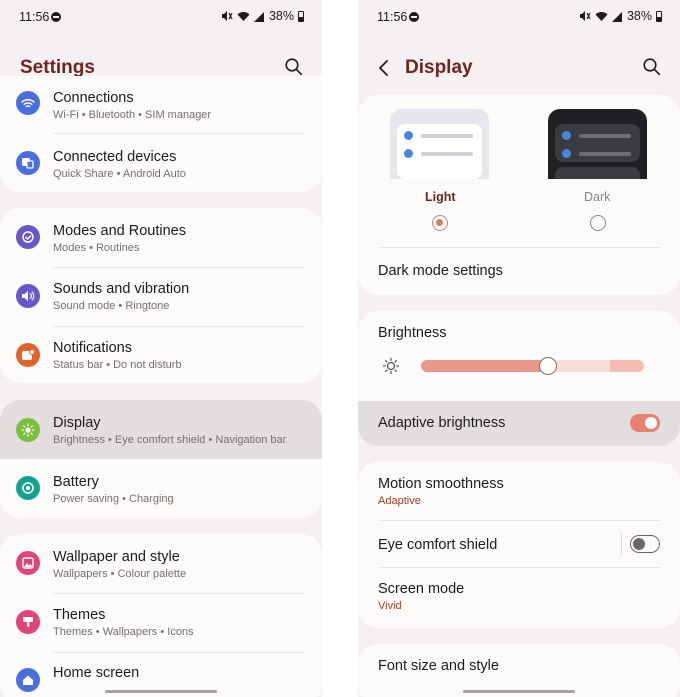 The width and height of the screenshot is (680, 697). Describe the element at coordinates (519, 378) in the screenshot. I see `brightness-card: Brightness Adaptive brightness` at that location.